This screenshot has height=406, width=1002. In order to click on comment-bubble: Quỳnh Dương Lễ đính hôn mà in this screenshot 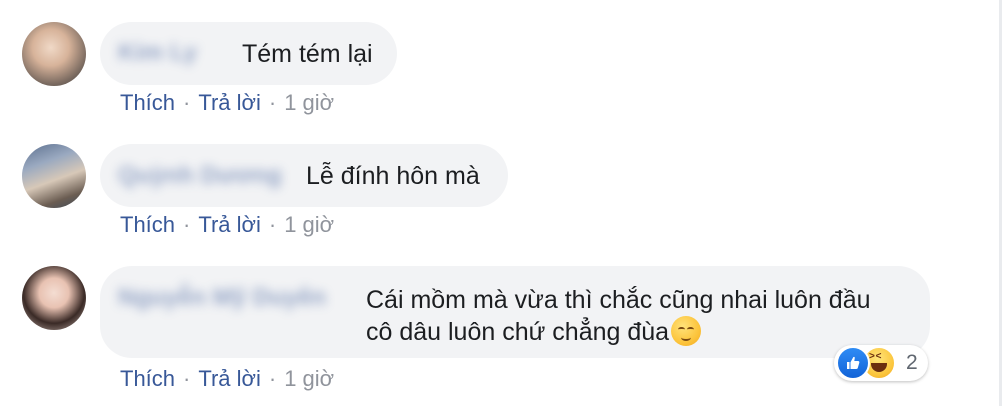, I will do `click(304, 175)`.